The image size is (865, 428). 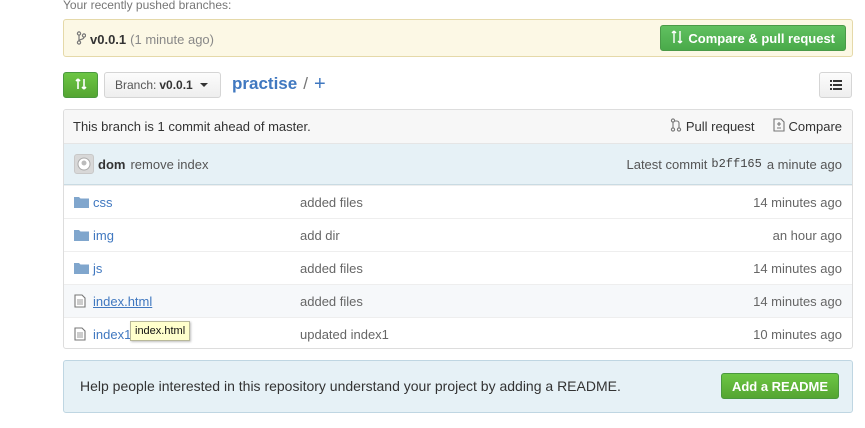 I want to click on recent-branch-time: (1 minute ago), so click(x=172, y=39).